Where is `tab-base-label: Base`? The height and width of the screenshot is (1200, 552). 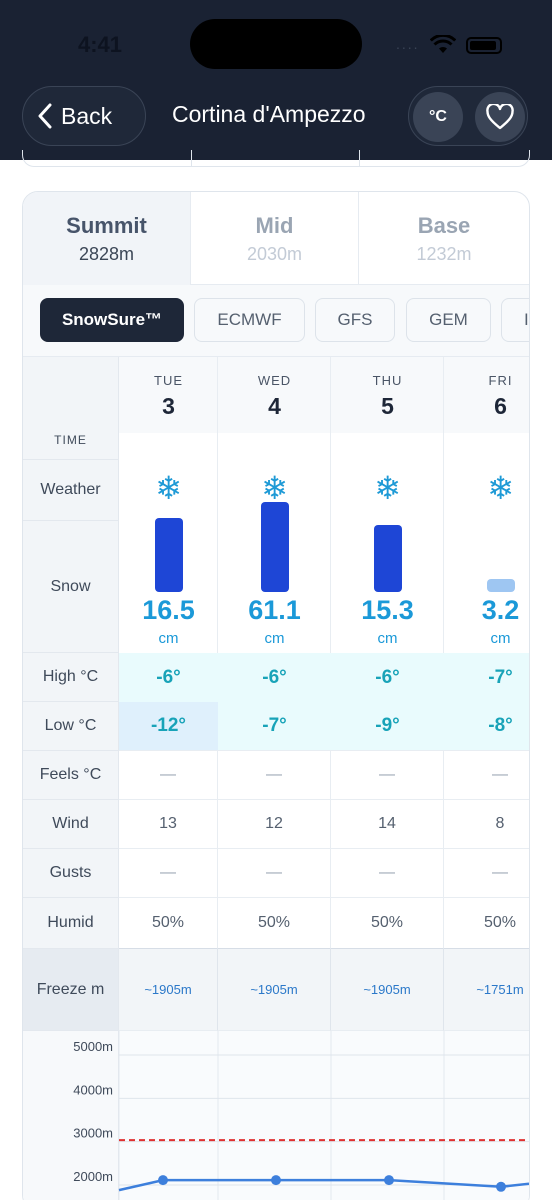
tab-base-label: Base is located at coordinates (444, 225).